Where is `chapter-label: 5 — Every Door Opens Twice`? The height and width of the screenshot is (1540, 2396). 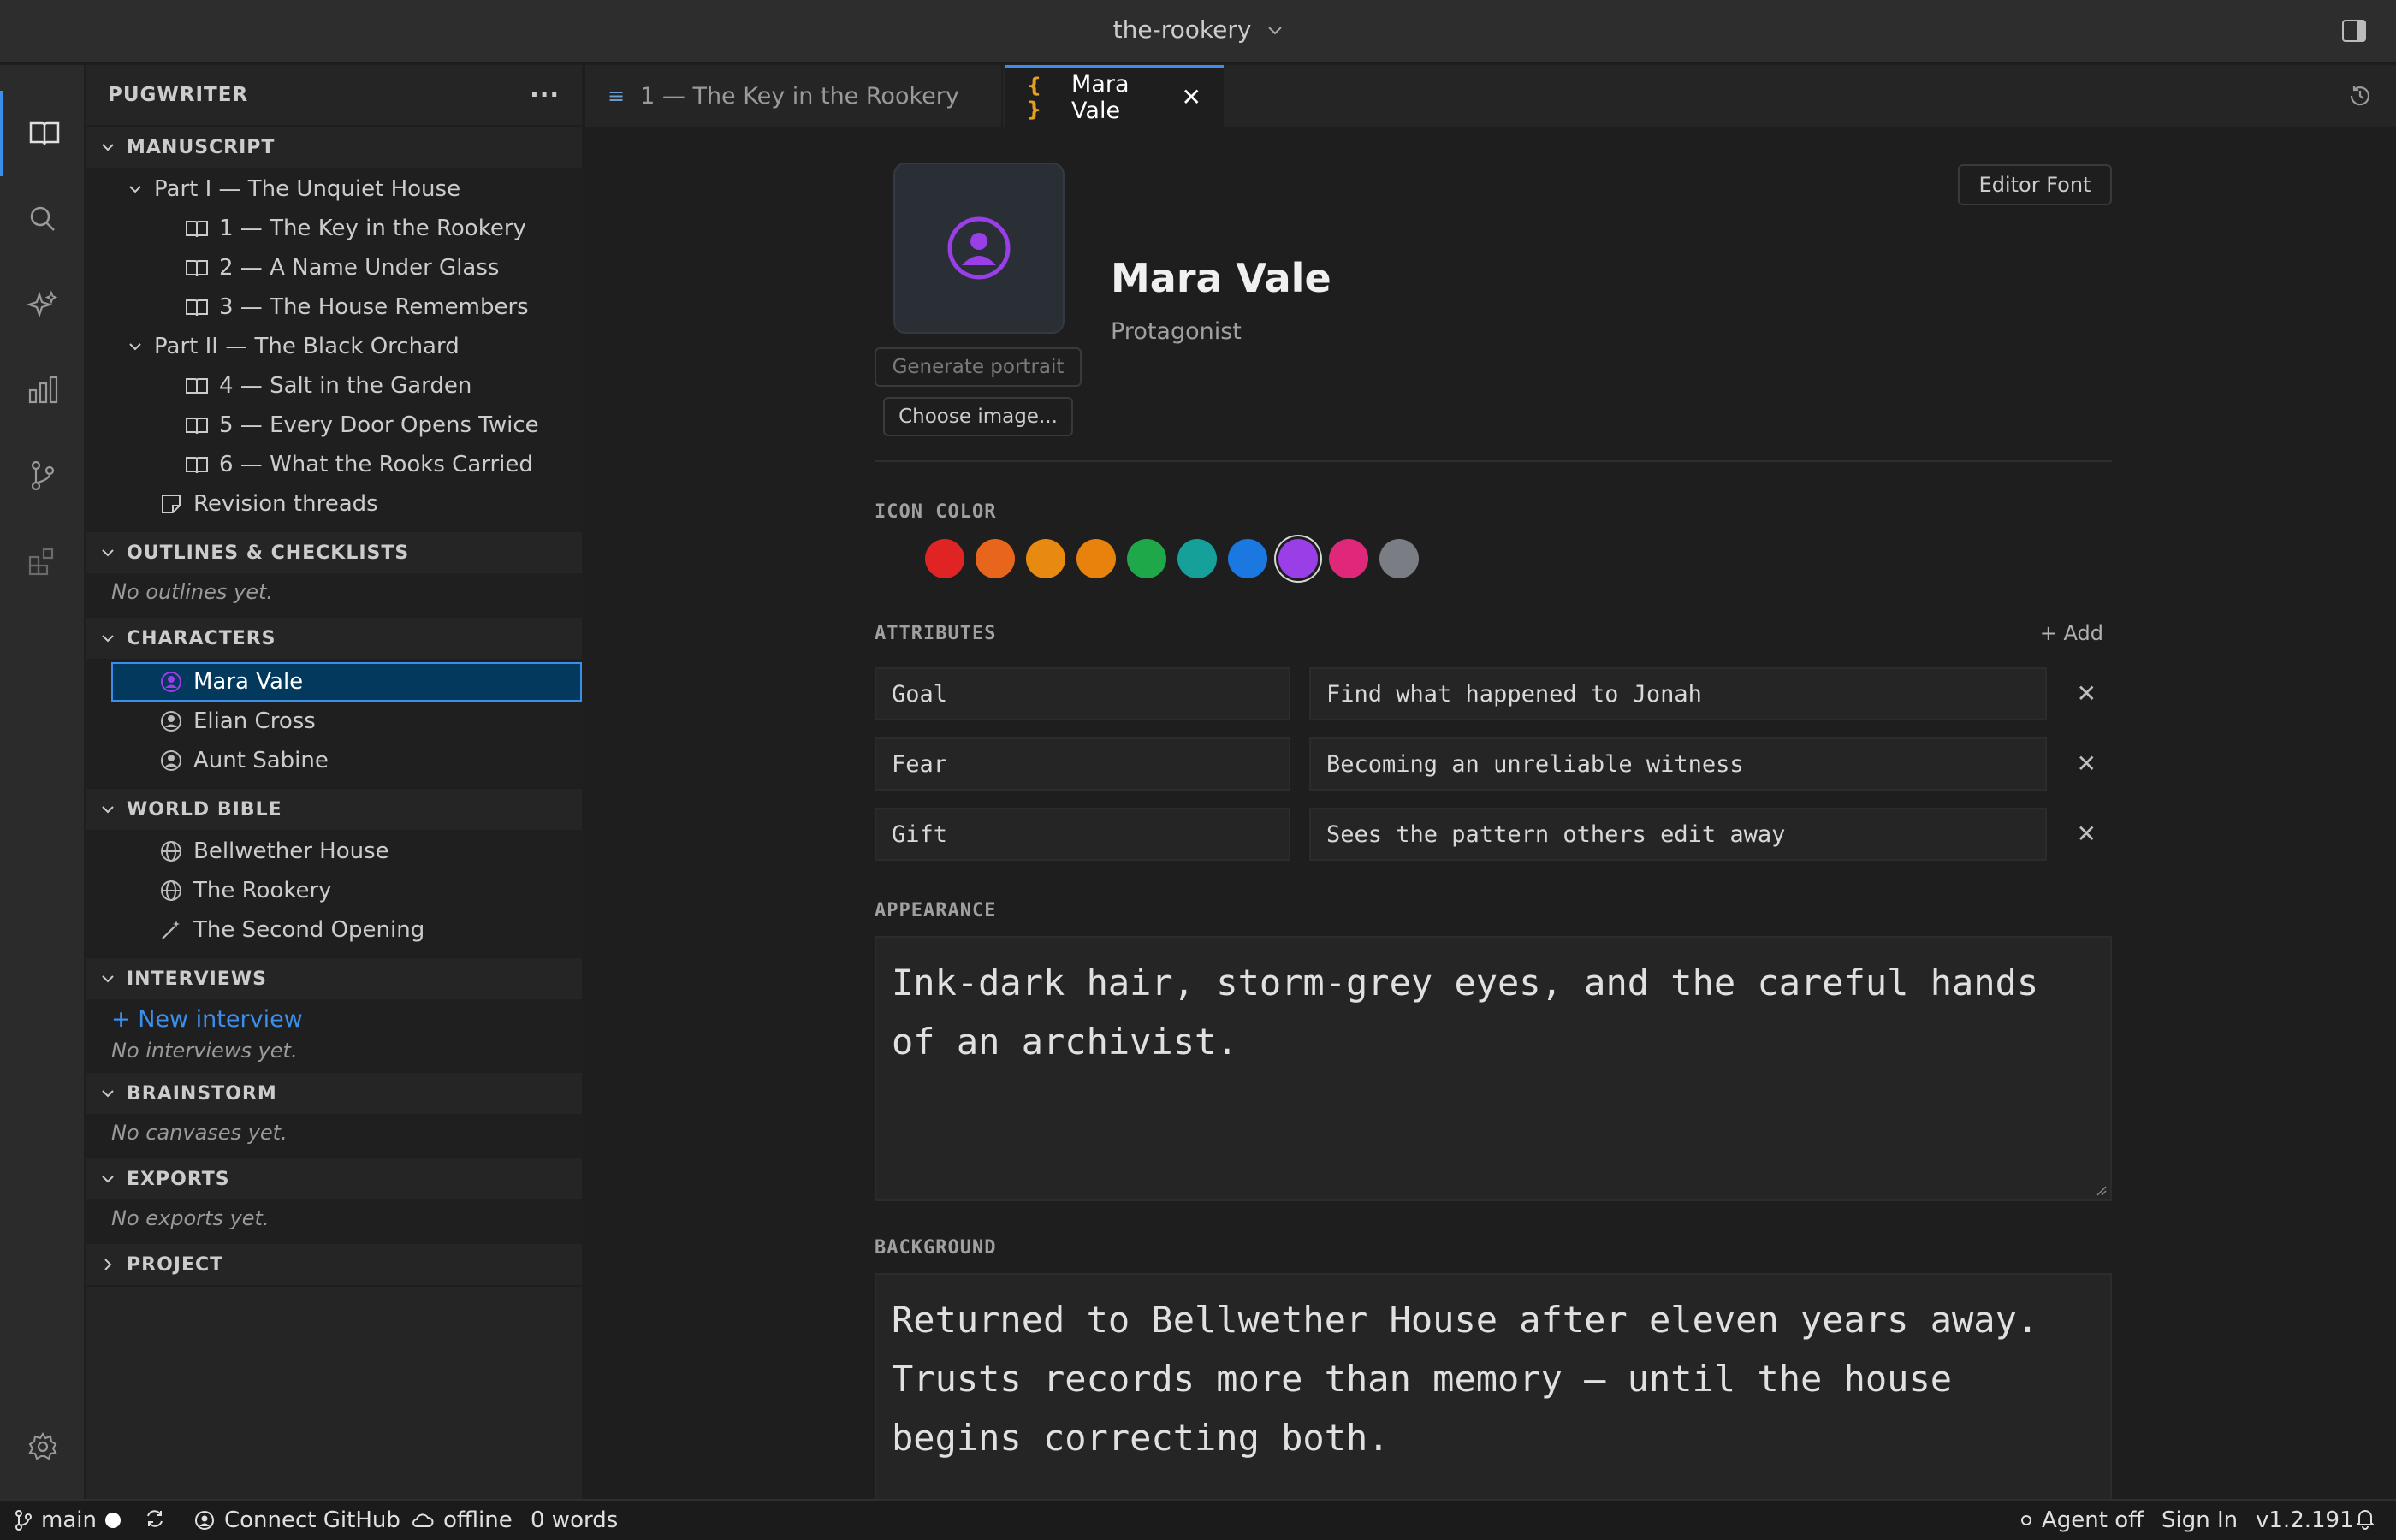 chapter-label: 5 — Every Door Opens Twice is located at coordinates (379, 425).